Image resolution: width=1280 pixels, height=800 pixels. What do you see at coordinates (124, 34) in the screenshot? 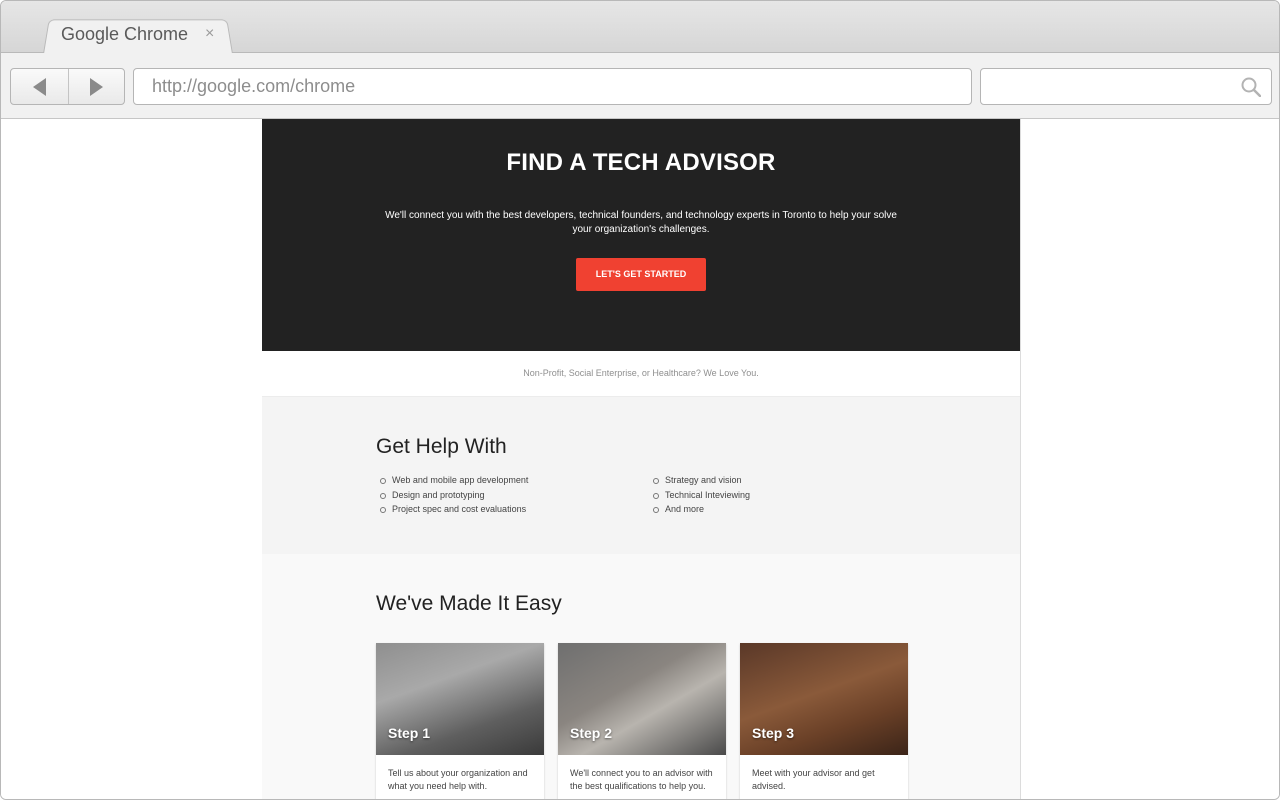
I see `tab-title: Google Chrome` at bounding box center [124, 34].